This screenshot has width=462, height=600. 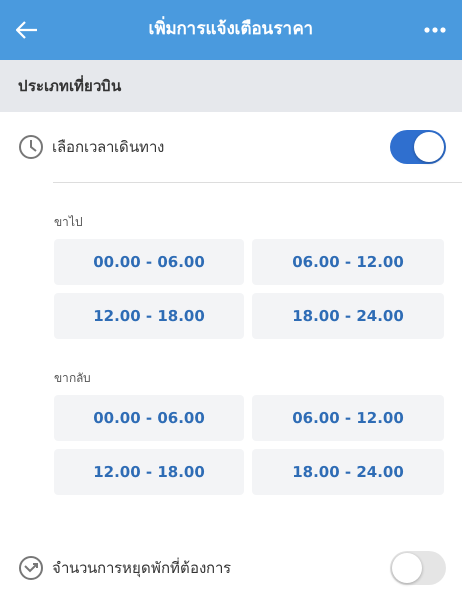 I want to click on back-icon, so click(x=27, y=30).